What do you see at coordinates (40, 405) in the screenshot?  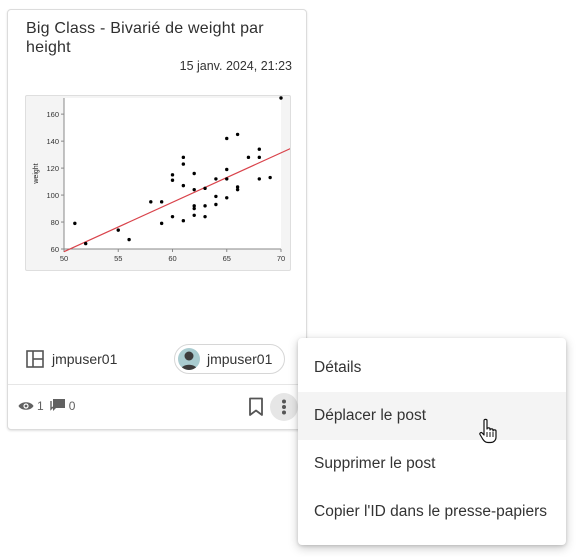 I see `views-count: 1` at bounding box center [40, 405].